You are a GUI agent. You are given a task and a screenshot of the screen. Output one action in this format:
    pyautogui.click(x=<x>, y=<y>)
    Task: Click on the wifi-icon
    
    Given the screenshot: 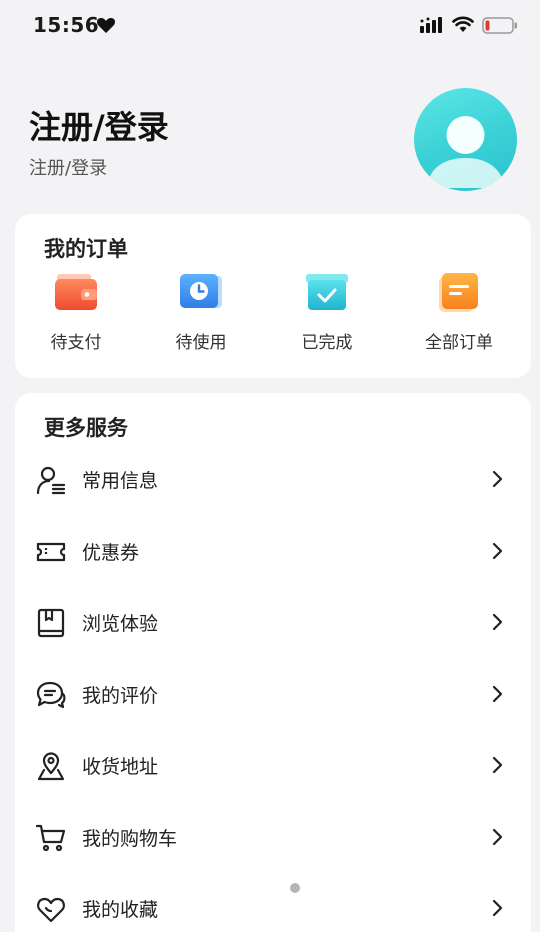 What is the action you would take?
    pyautogui.click(x=463, y=24)
    